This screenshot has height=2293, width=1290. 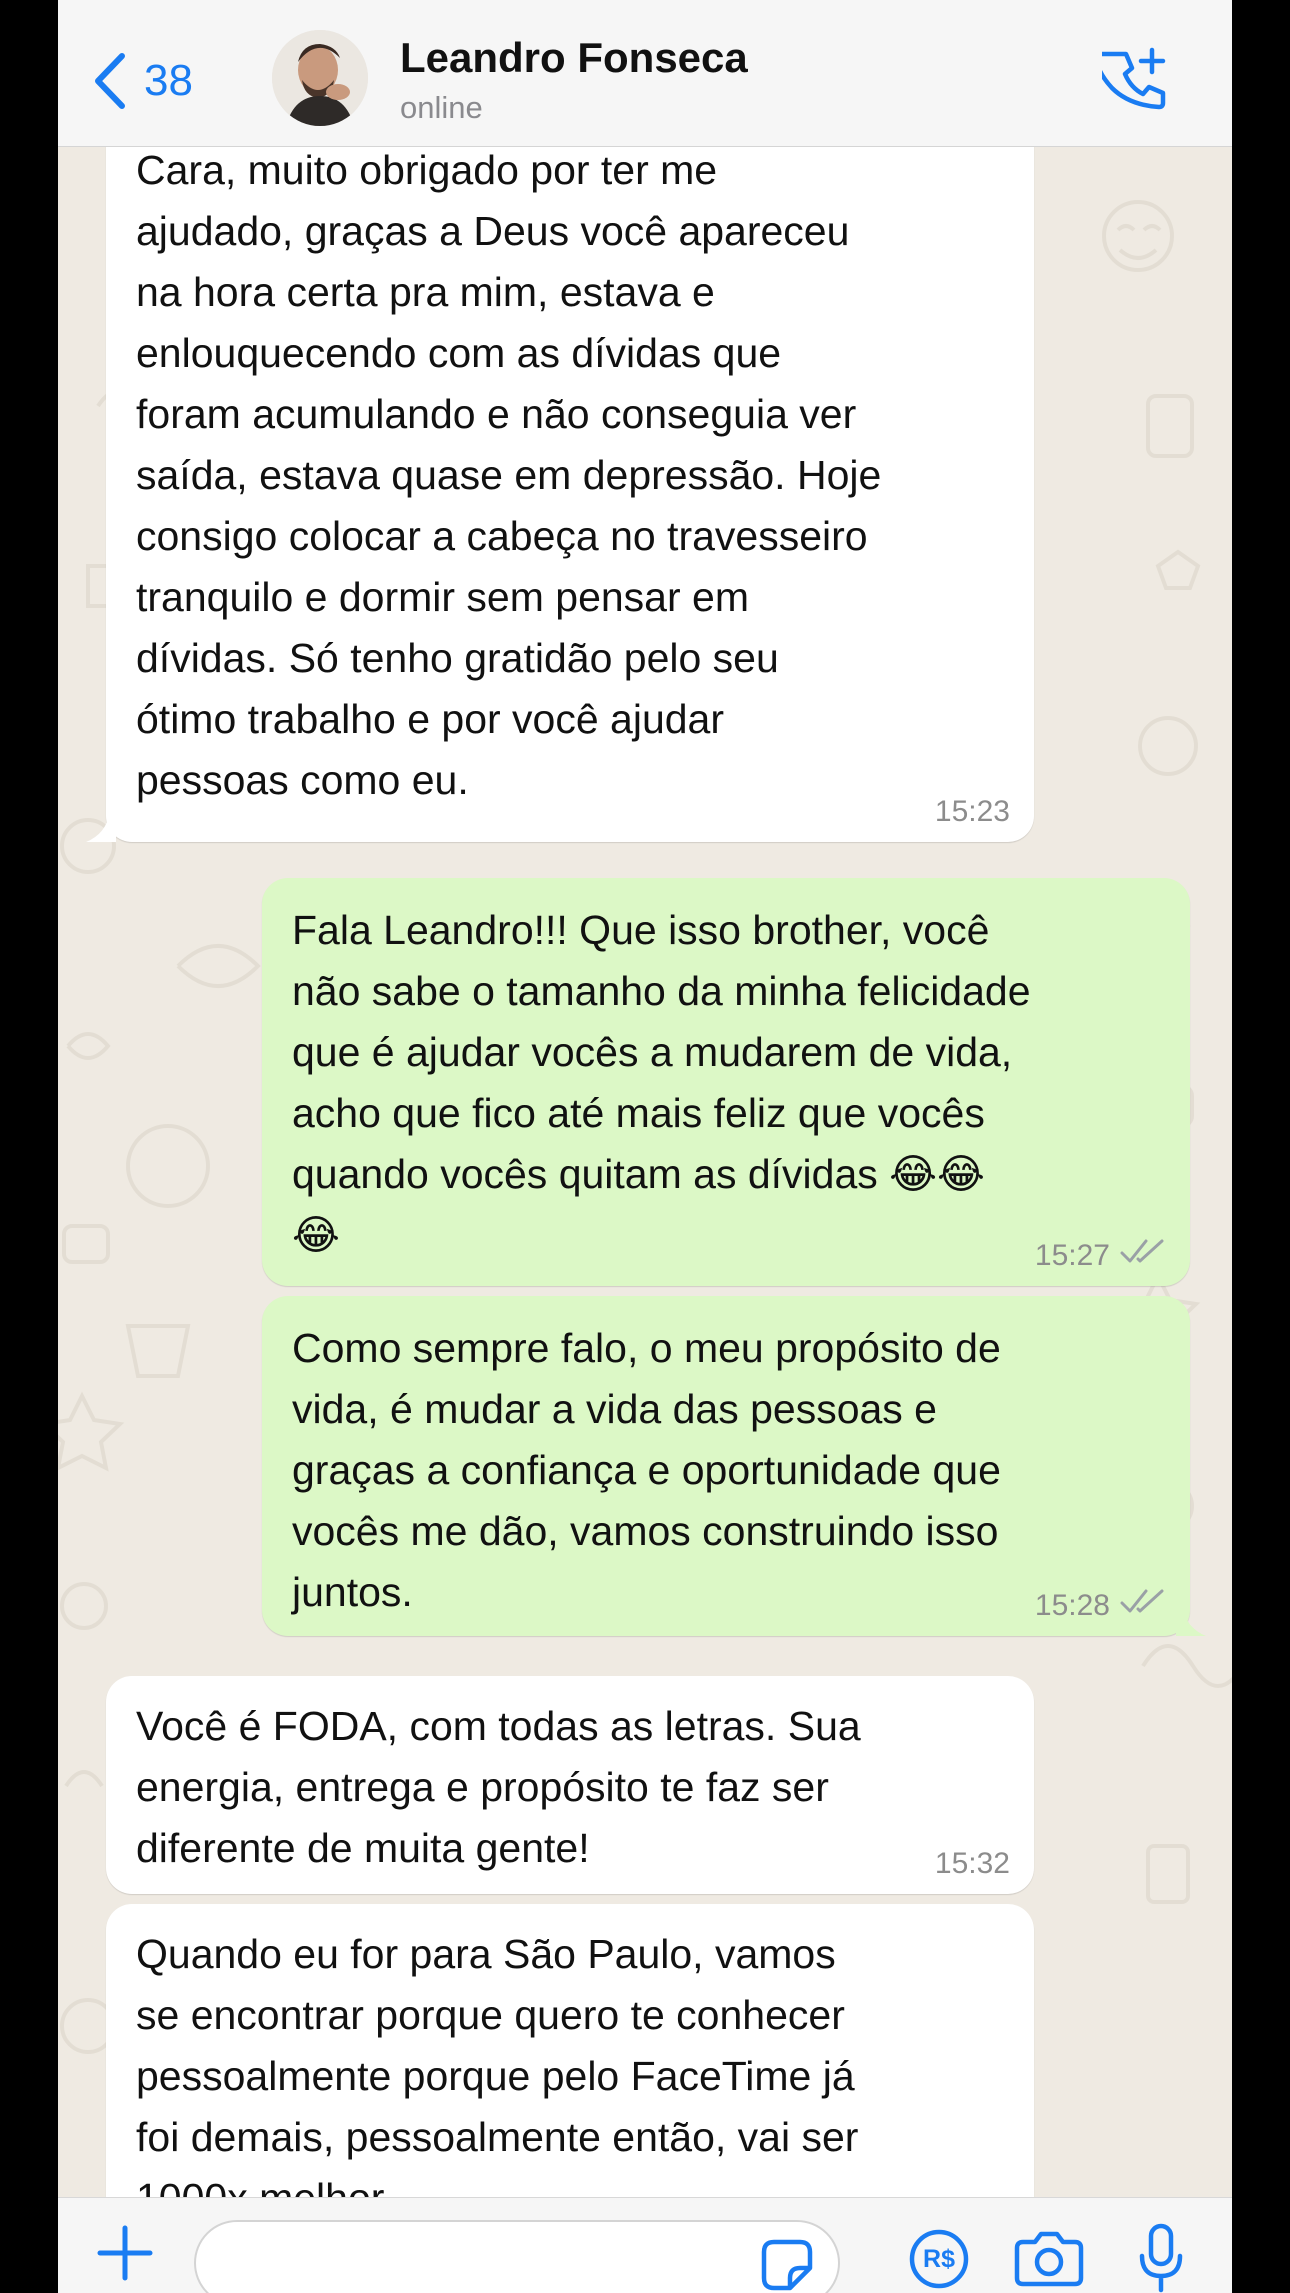 I want to click on camera-button, so click(x=1049, y=2259).